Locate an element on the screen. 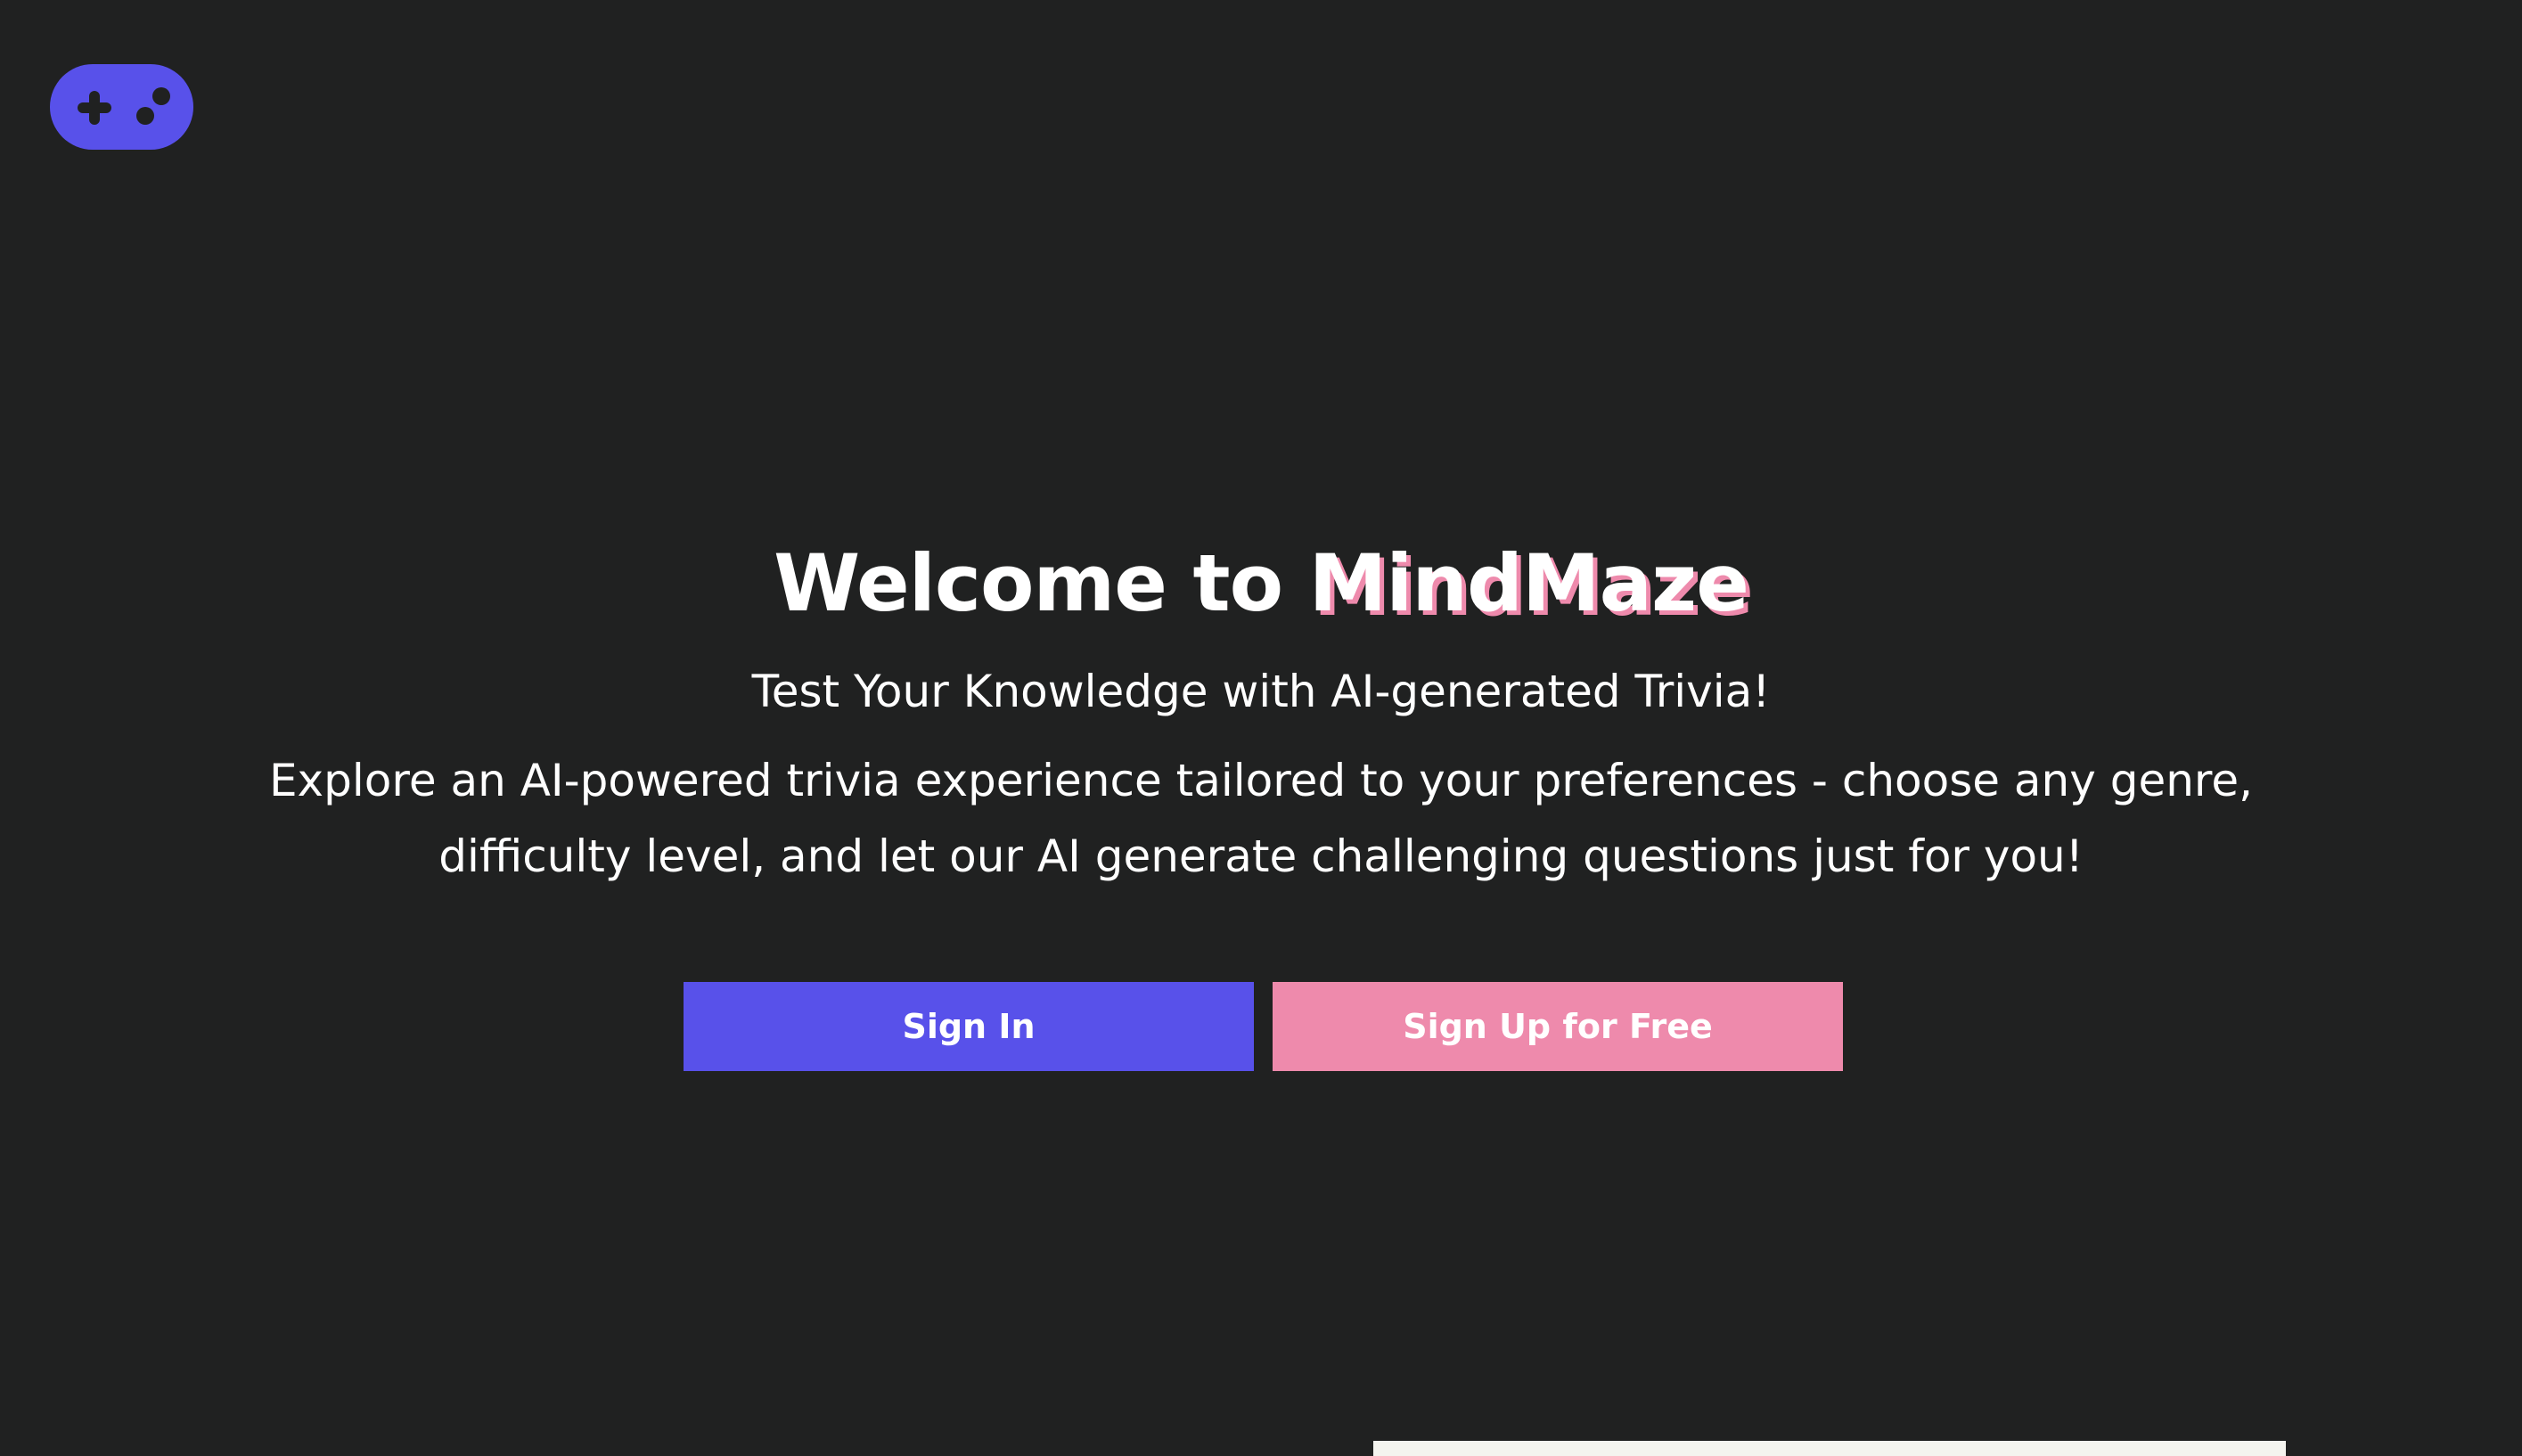 The height and width of the screenshot is (1456, 2522). title-prefix: Welcome to is located at coordinates (1041, 583).